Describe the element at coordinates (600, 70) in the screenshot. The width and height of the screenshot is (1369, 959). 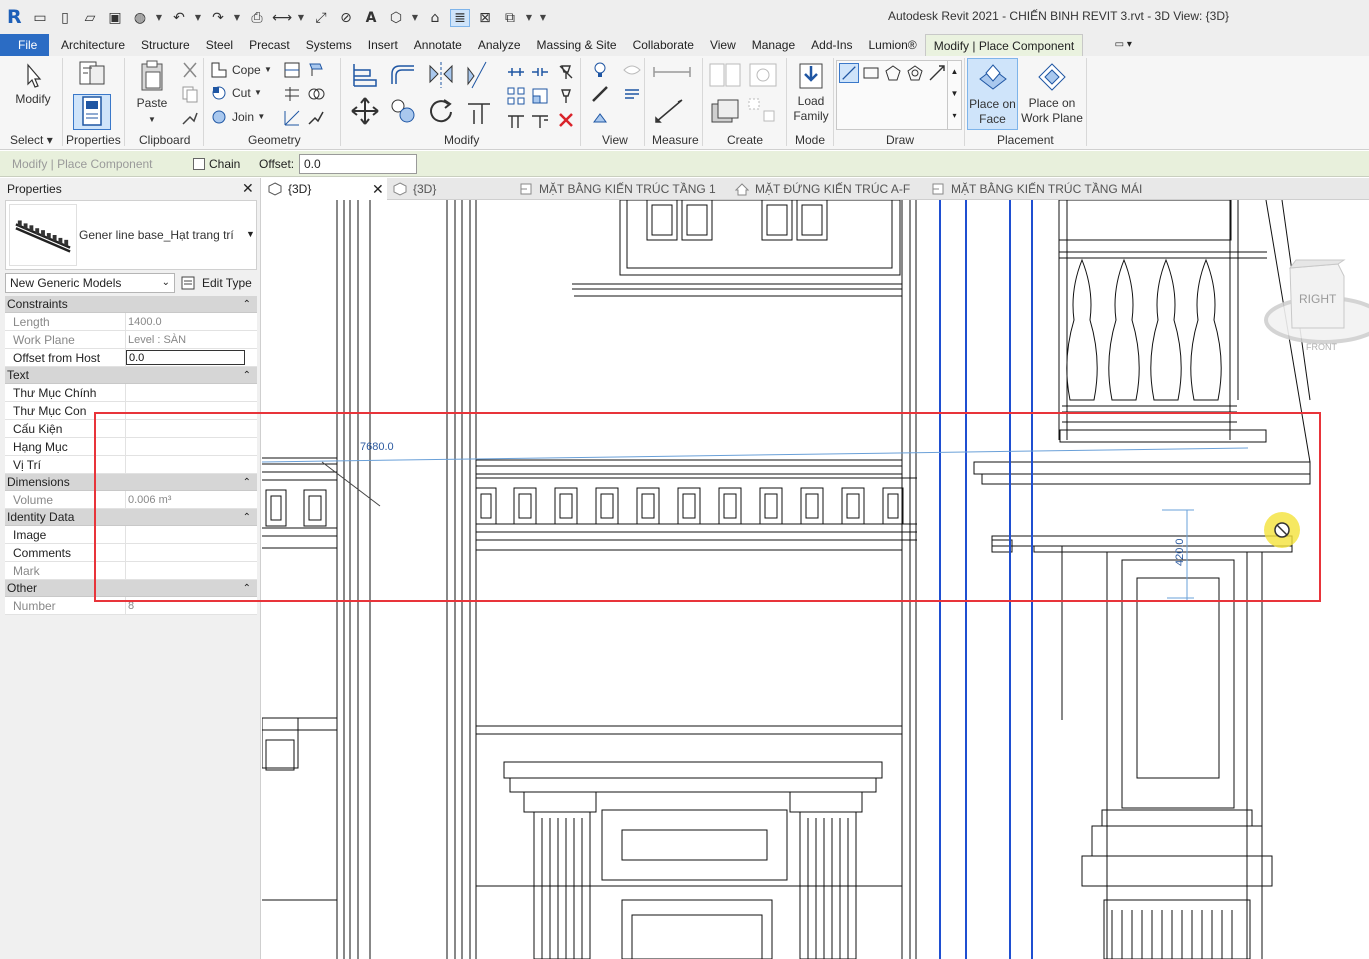
I see `hide-bulb-icon` at that location.